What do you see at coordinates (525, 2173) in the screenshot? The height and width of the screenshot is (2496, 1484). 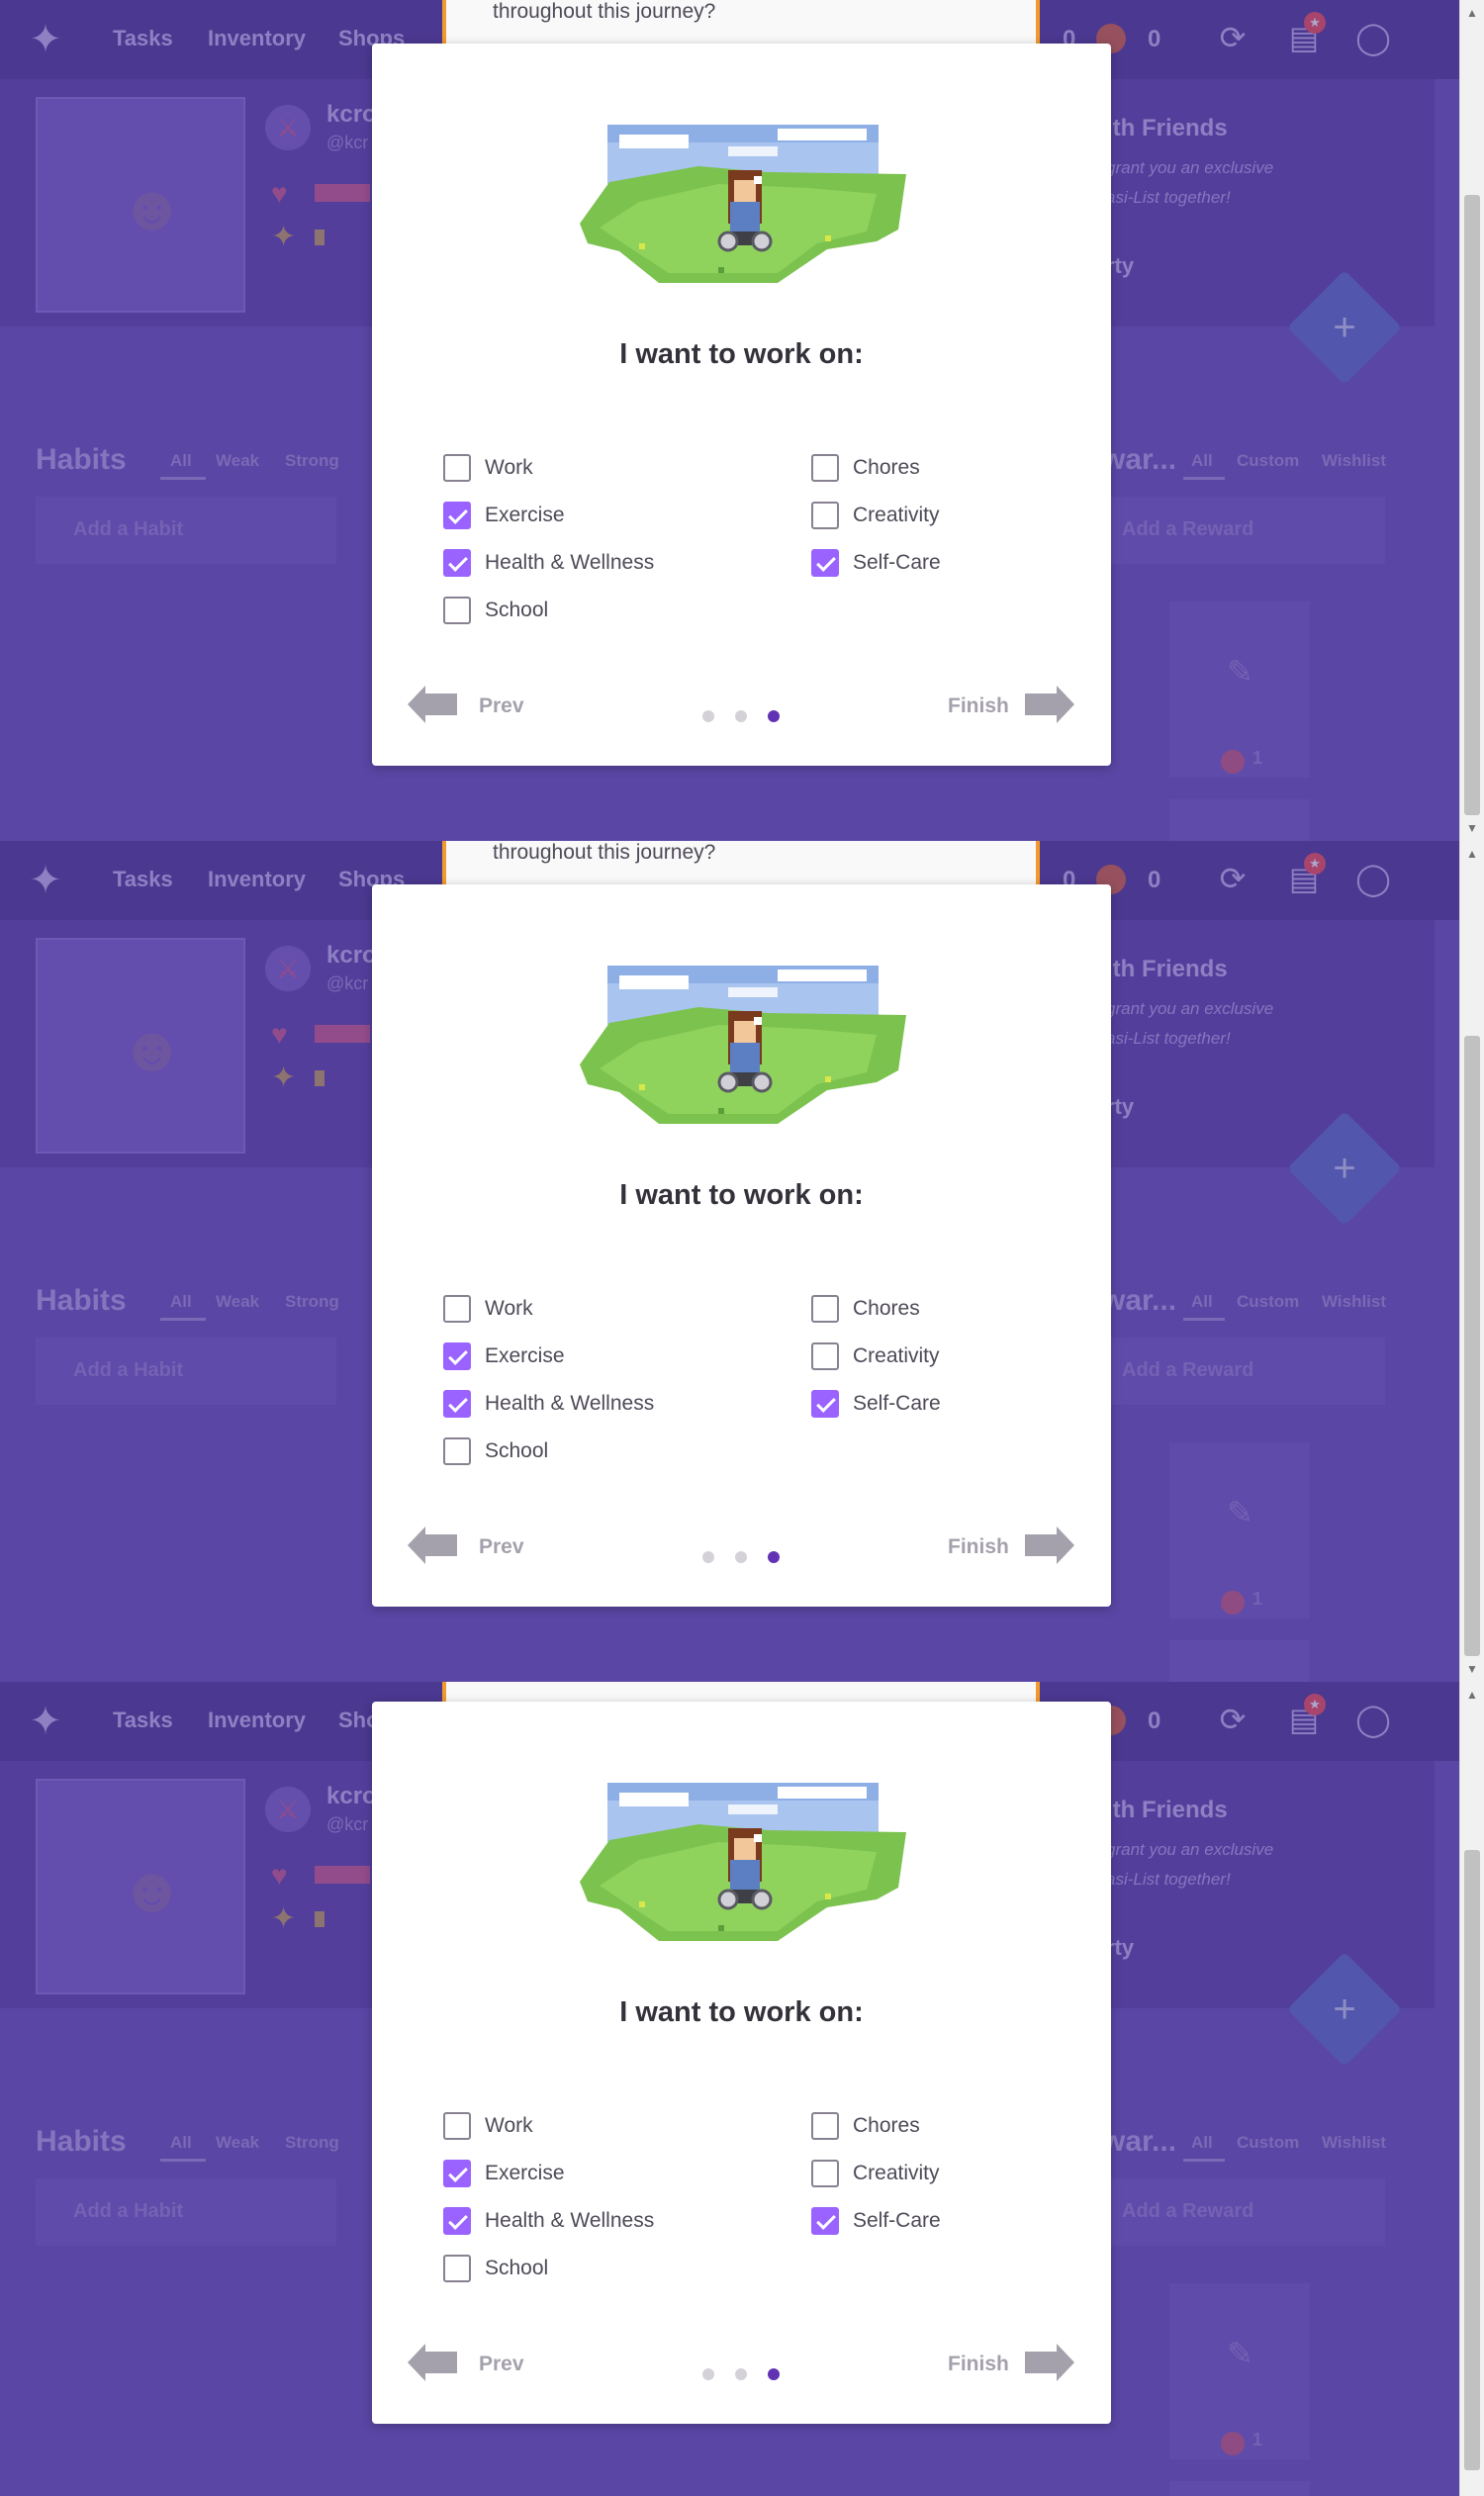 I see `option-label: Exercise` at bounding box center [525, 2173].